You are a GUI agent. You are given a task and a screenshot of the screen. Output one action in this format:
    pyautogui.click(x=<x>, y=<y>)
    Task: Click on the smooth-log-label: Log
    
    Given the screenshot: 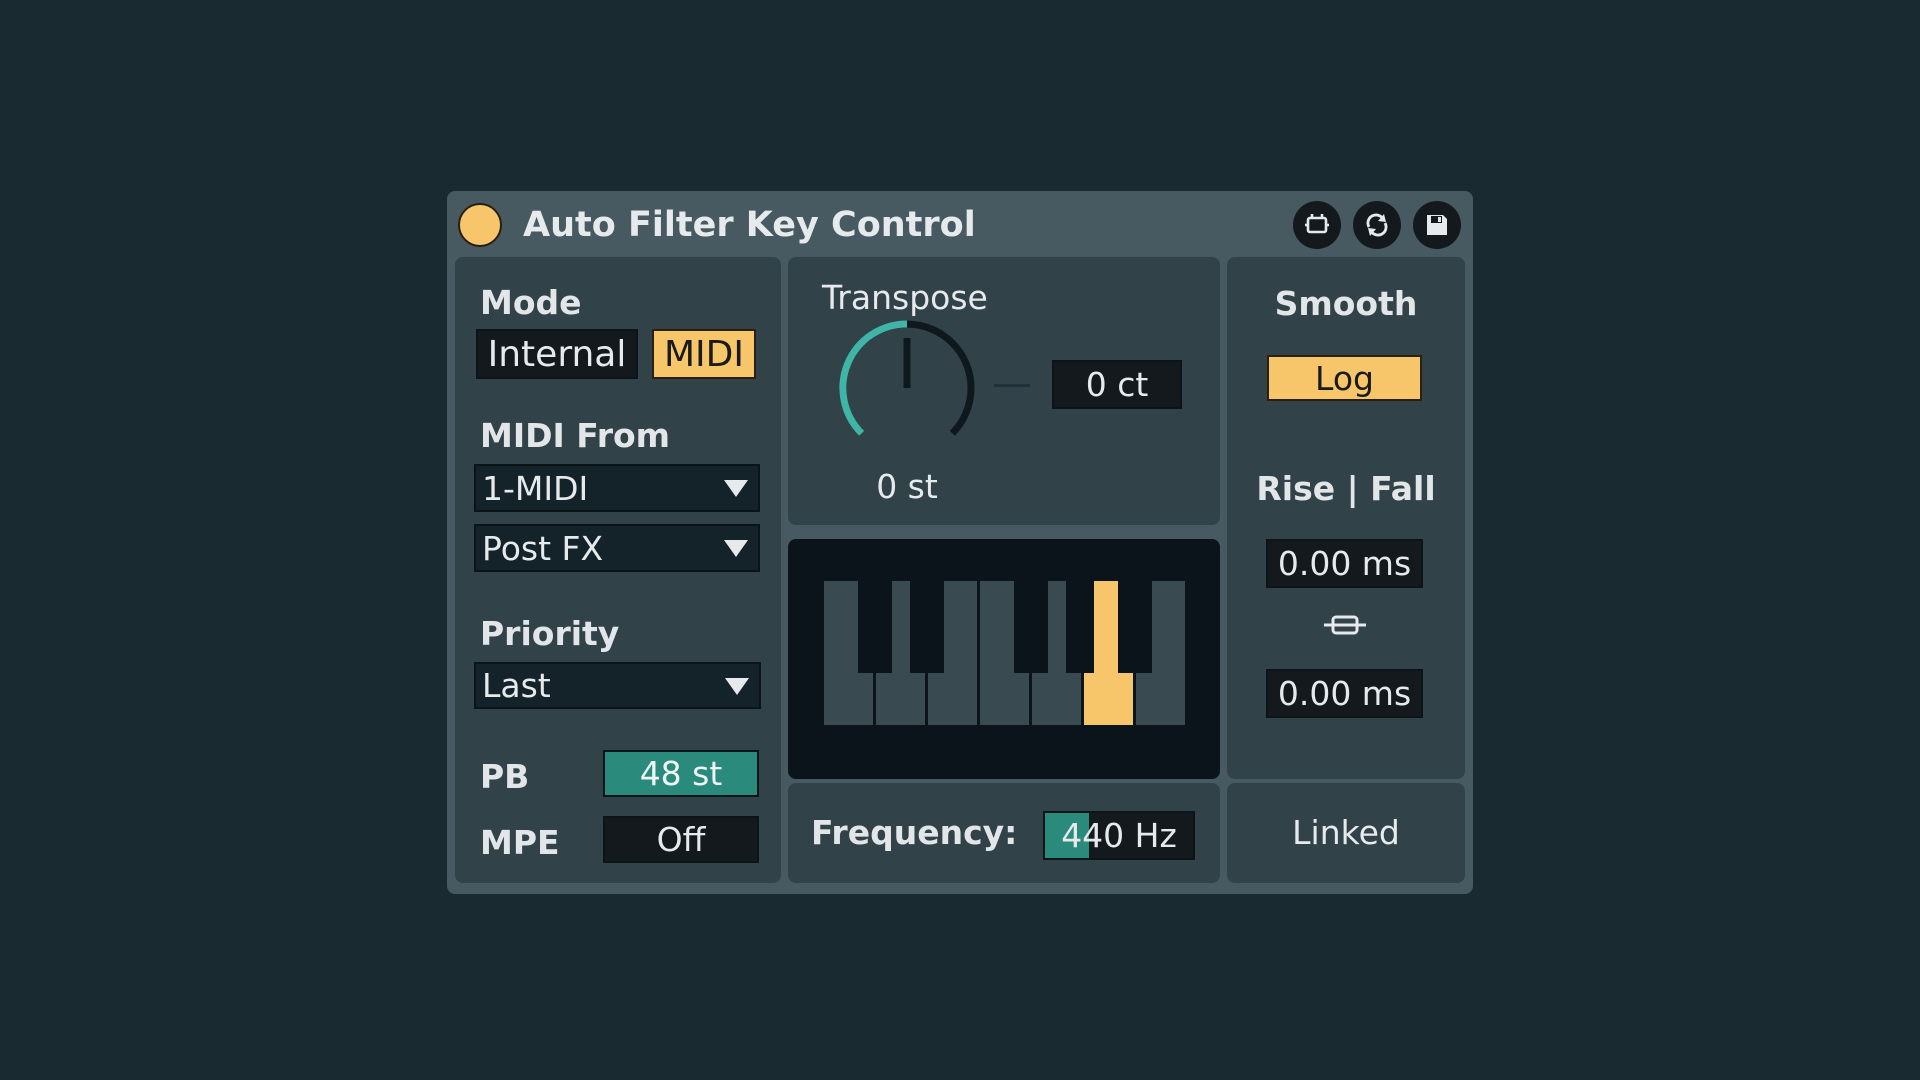 What is the action you would take?
    pyautogui.click(x=1344, y=378)
    